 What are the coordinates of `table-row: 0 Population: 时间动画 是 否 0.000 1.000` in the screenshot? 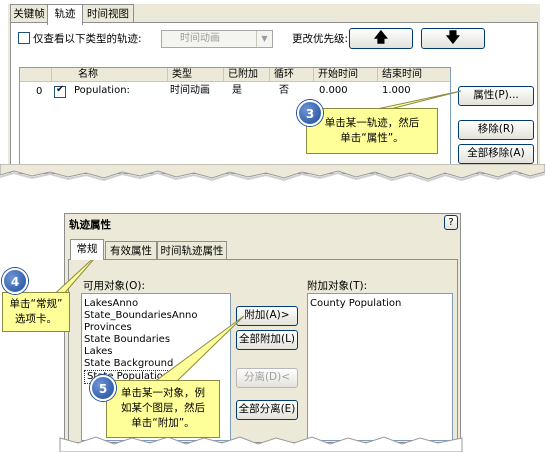 It's located at (235, 91).